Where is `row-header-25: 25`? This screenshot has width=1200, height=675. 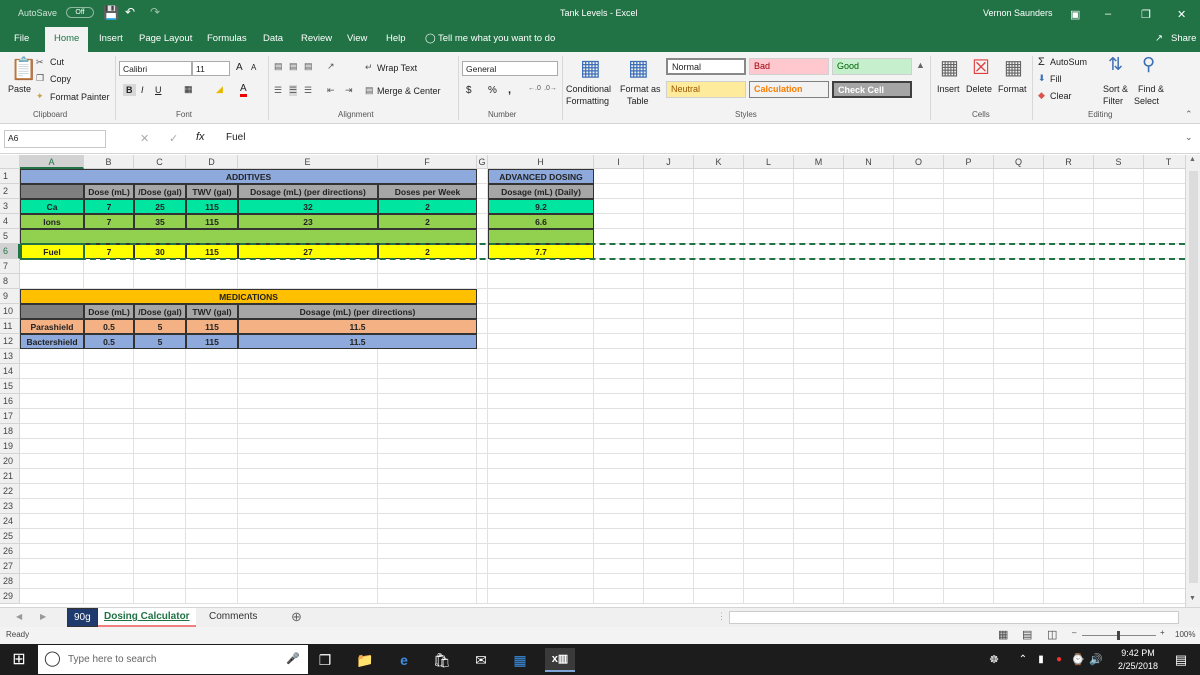
row-header-25: 25 is located at coordinates (10, 536).